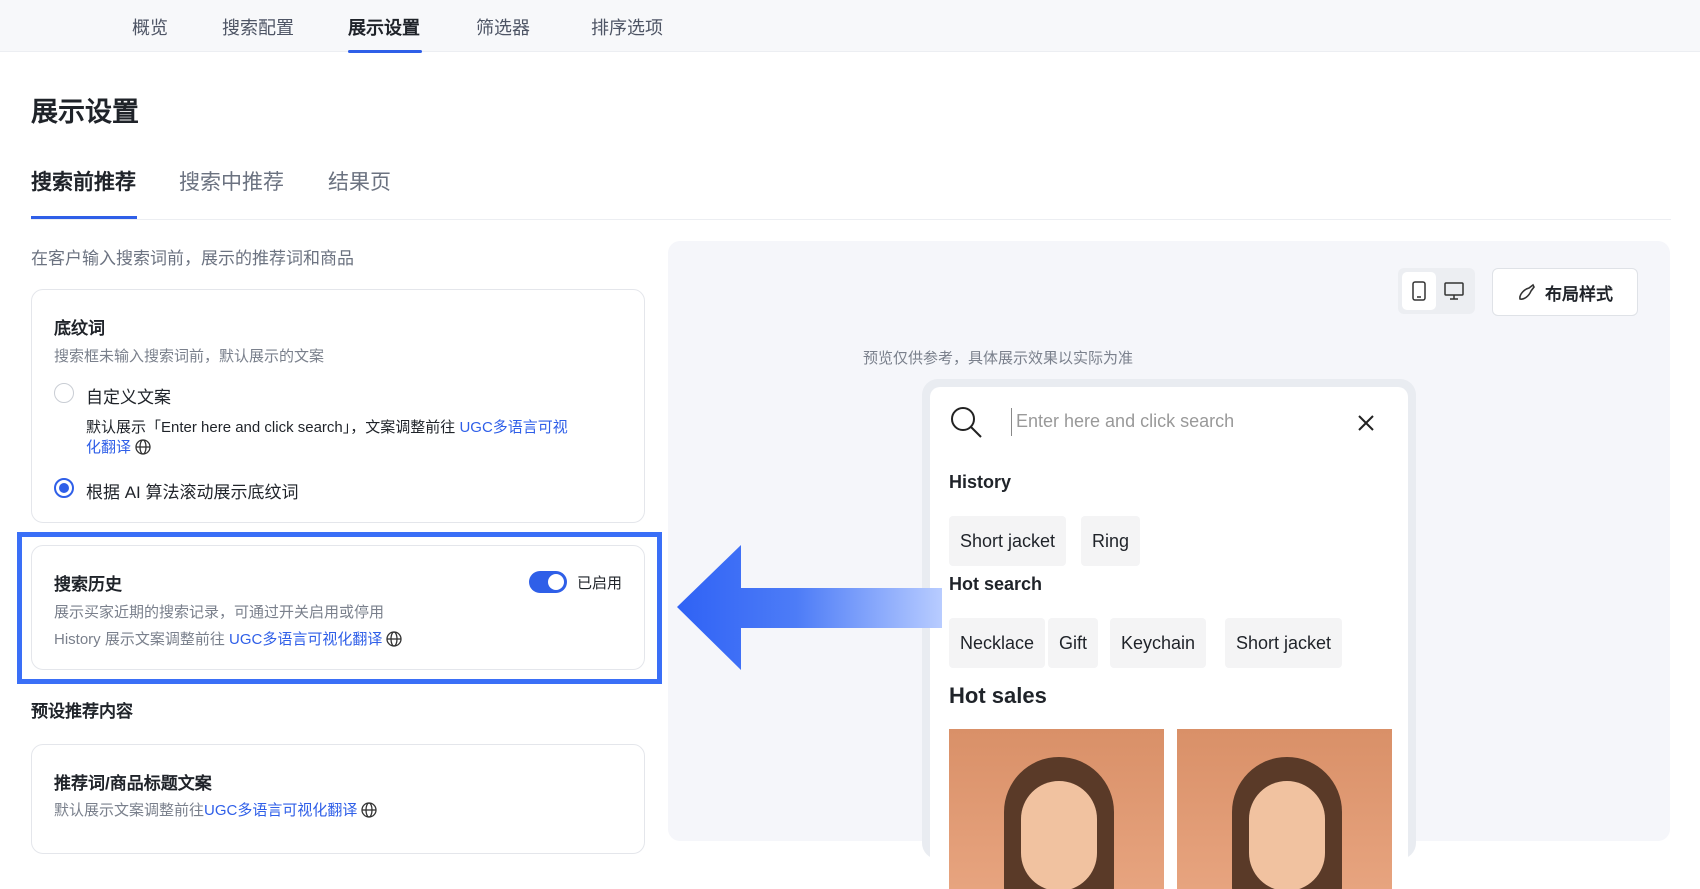 The width and height of the screenshot is (1700, 889). Describe the element at coordinates (1284, 643) in the screenshot. I see `hot-search-chip: Short jacket` at that location.